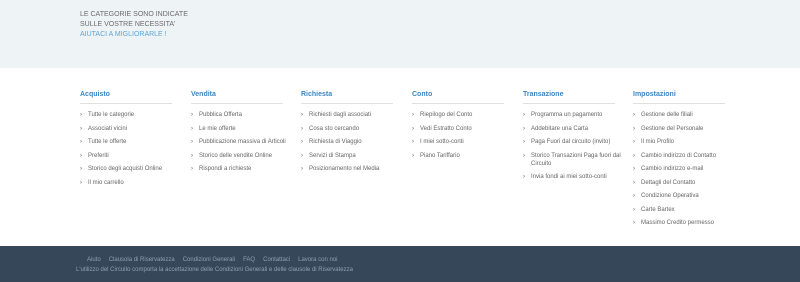 The height and width of the screenshot is (282, 800). I want to click on menu-item: › Le mie offerte, so click(242, 129).